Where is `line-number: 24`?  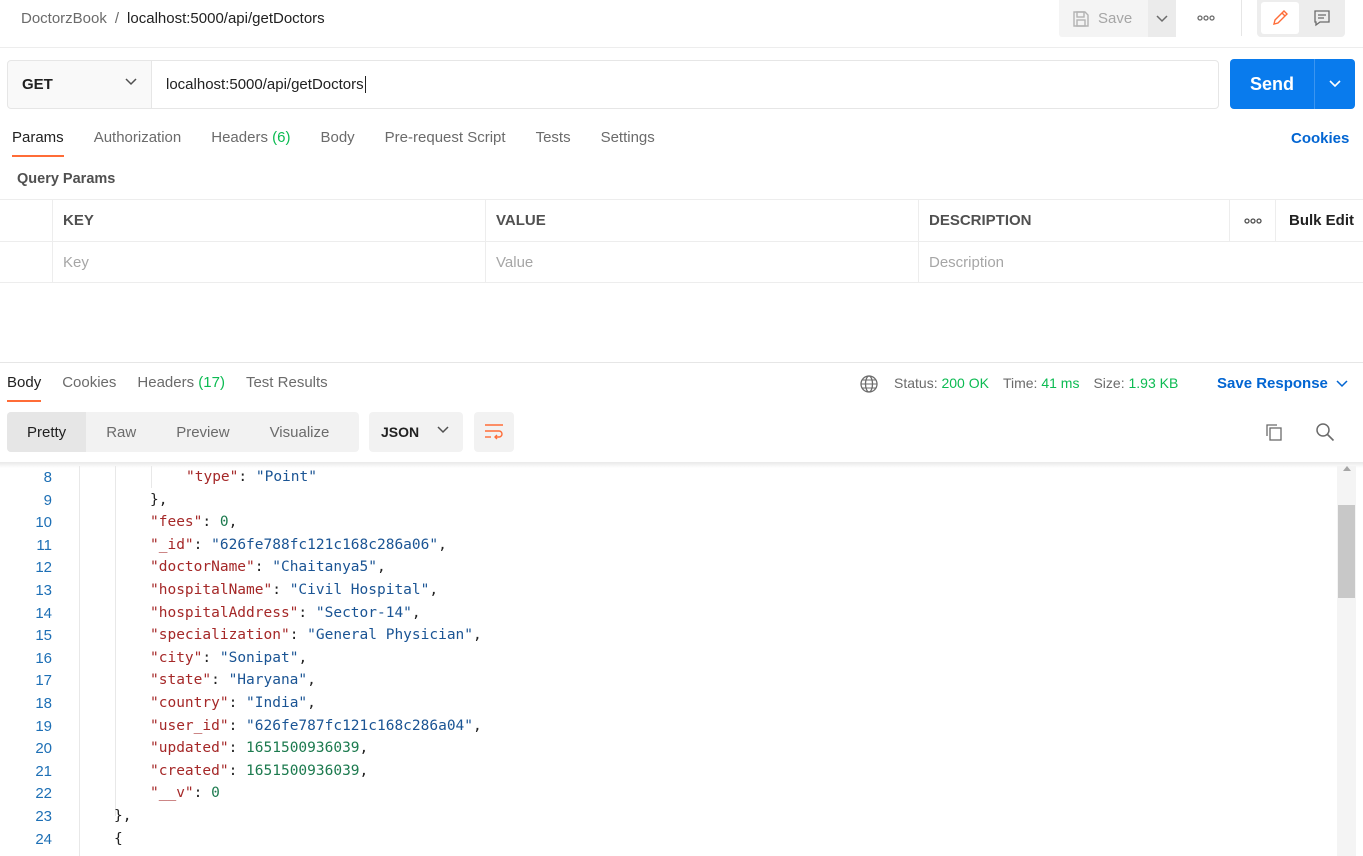
line-number: 24 is located at coordinates (43, 839).